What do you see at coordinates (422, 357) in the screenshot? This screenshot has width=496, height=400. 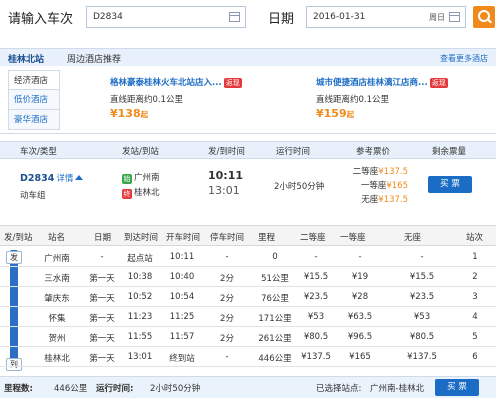 I see `stop-fare-none: ¥137.5` at bounding box center [422, 357].